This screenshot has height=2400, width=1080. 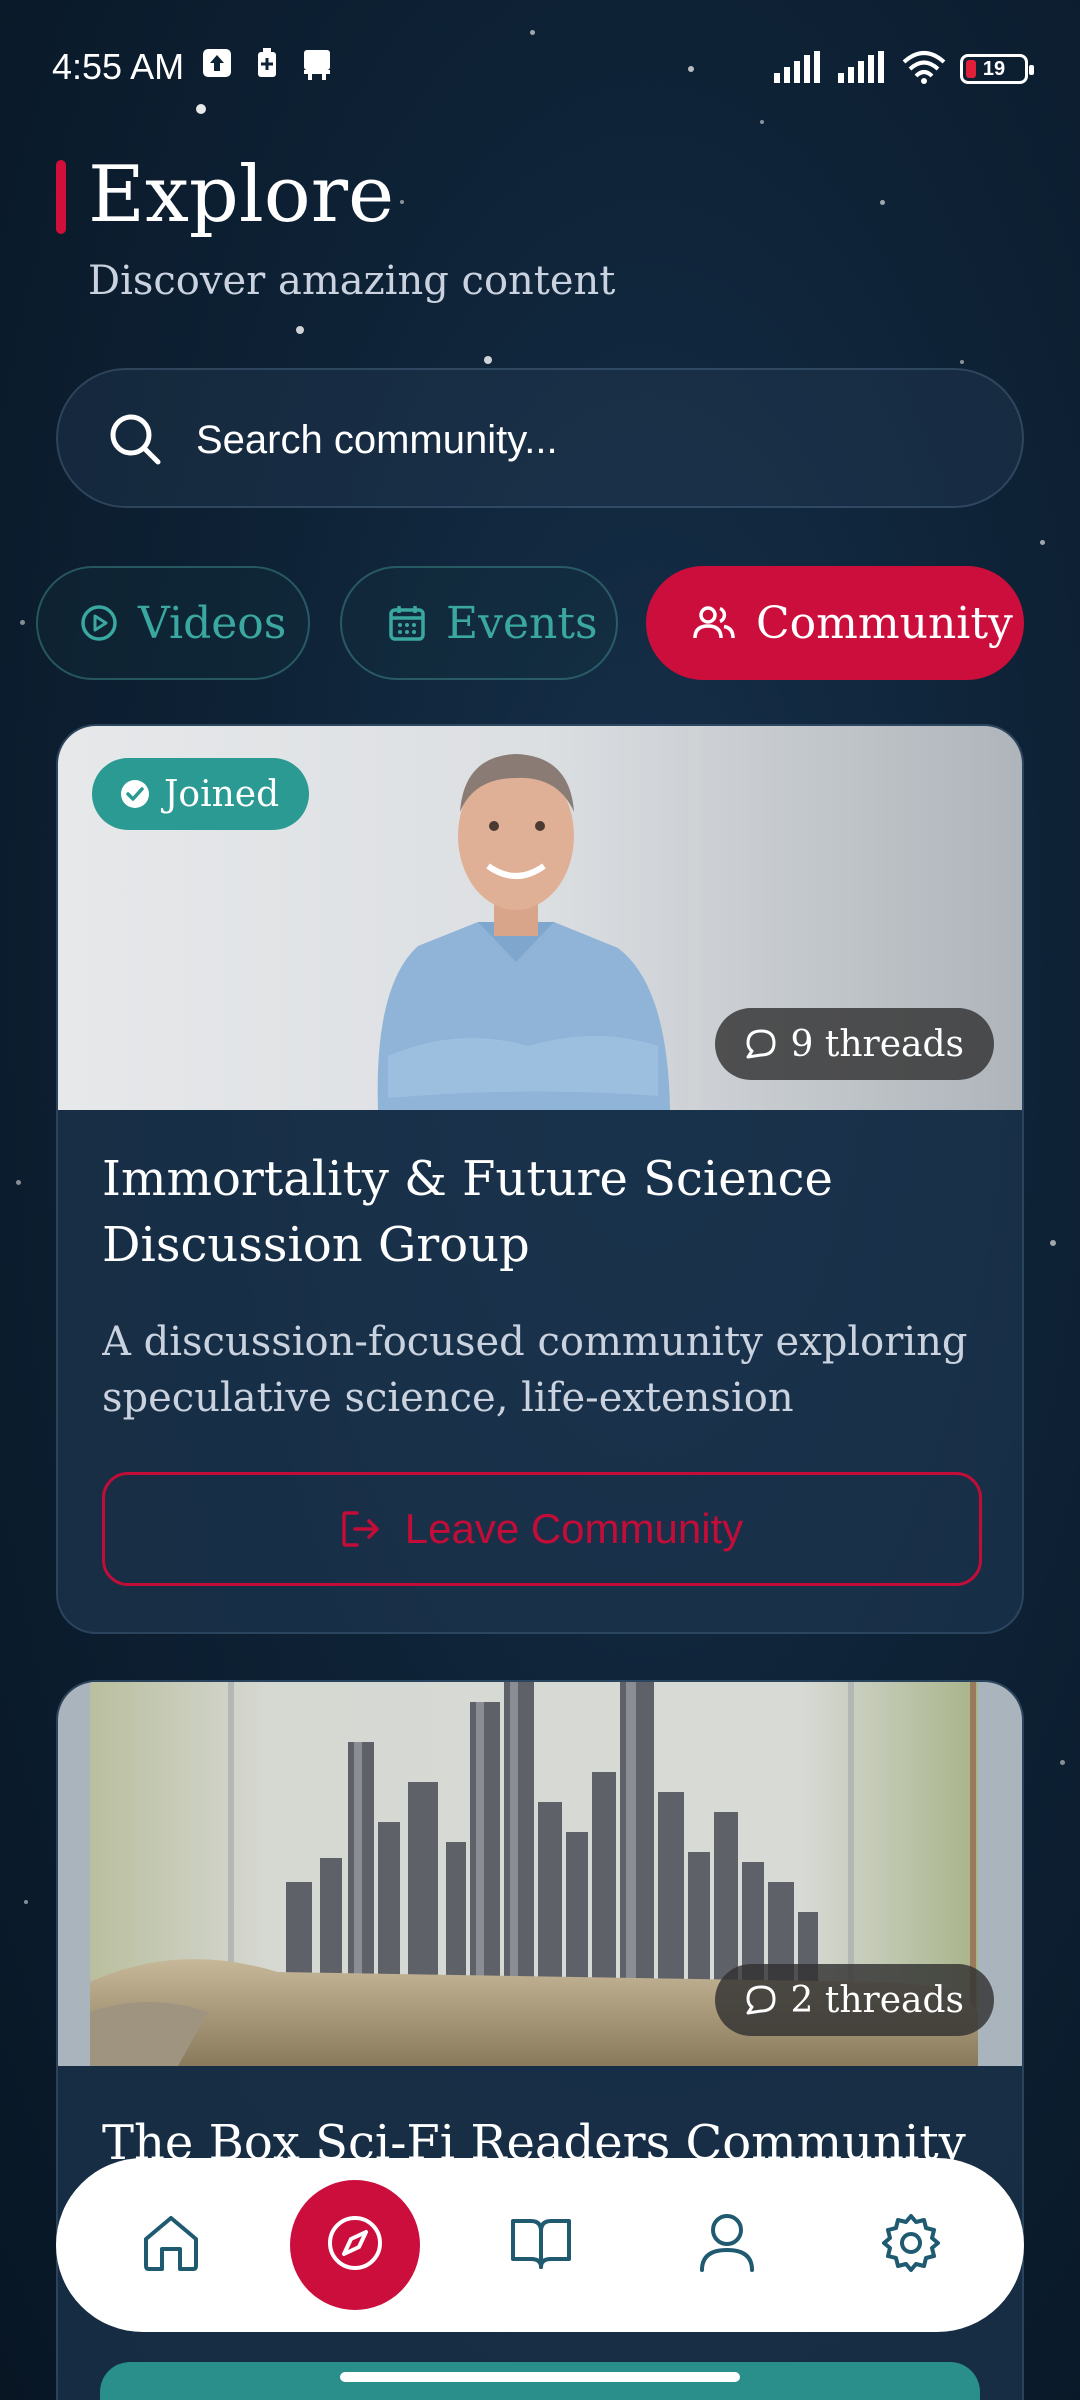 I want to click on status-time: 4:55 AM, so click(x=118, y=66).